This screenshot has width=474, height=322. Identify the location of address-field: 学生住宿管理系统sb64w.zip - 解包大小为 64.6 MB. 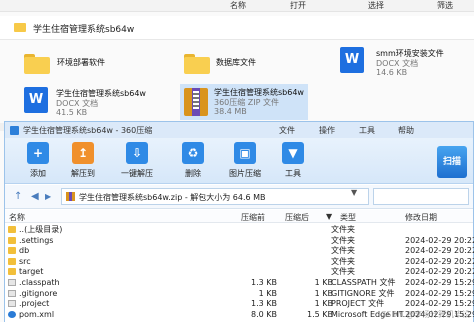
(215, 196).